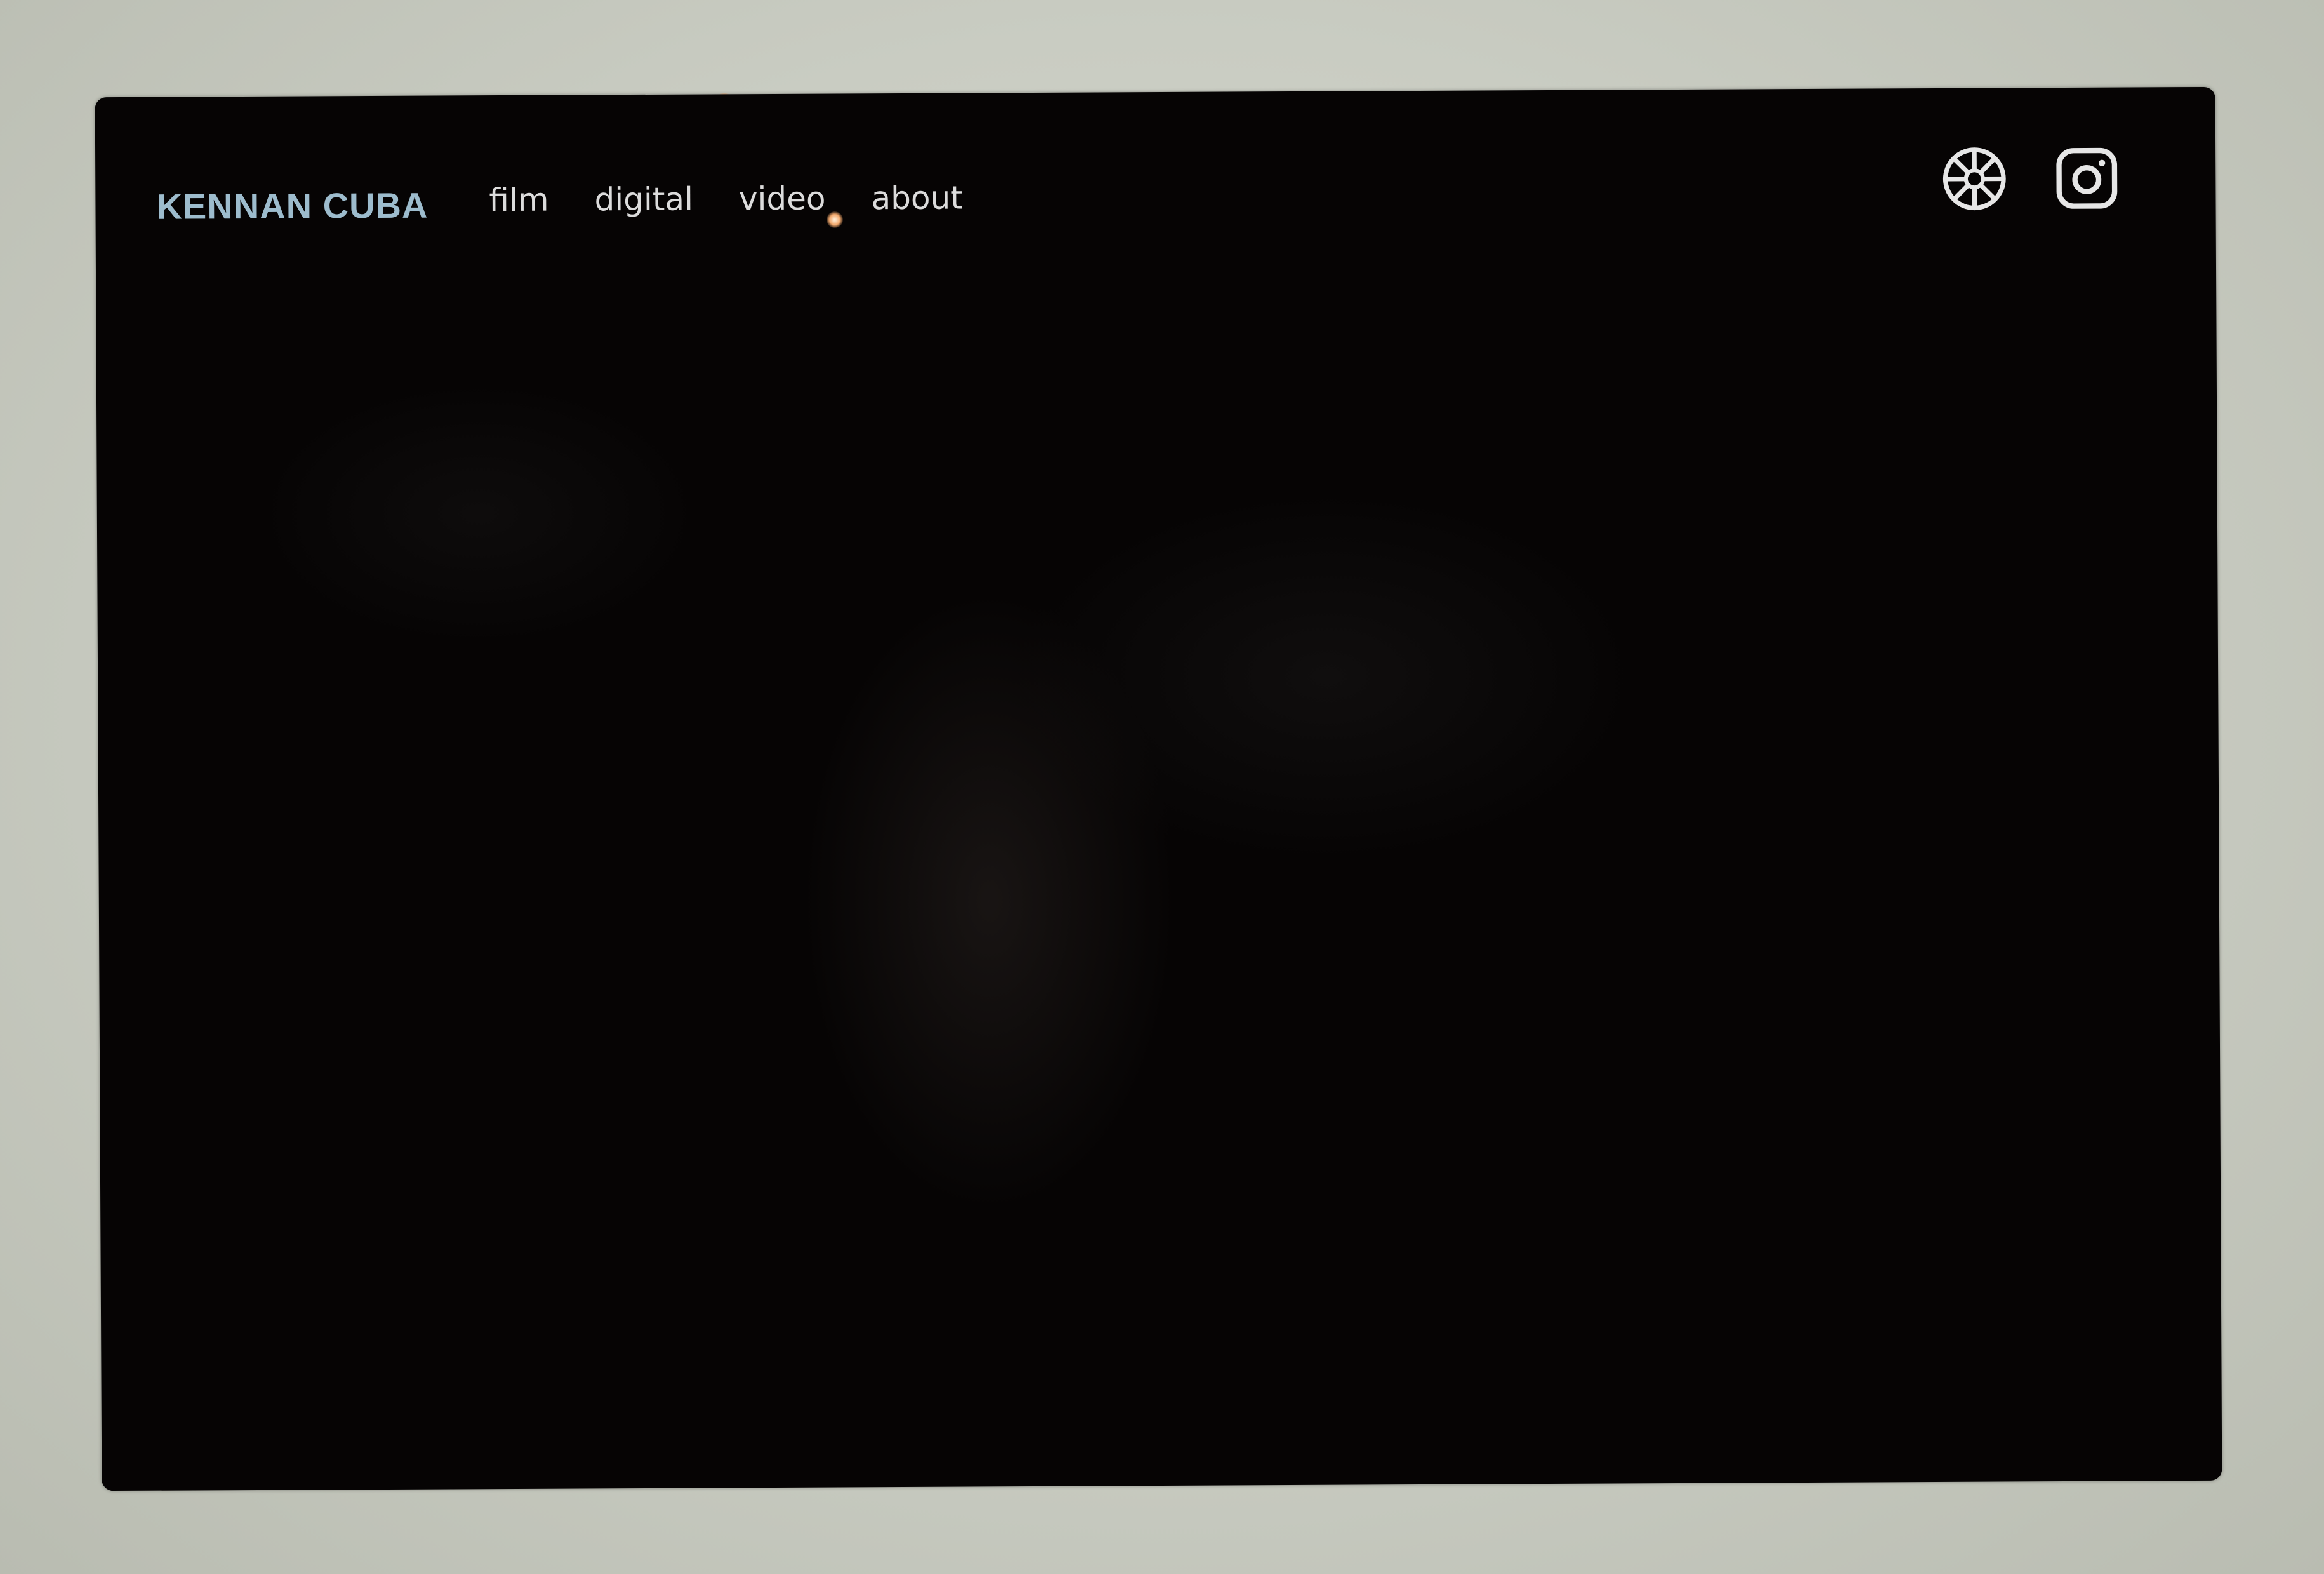 The height and width of the screenshot is (1574, 2324). I want to click on nav-link-digital: digital, so click(643, 199).